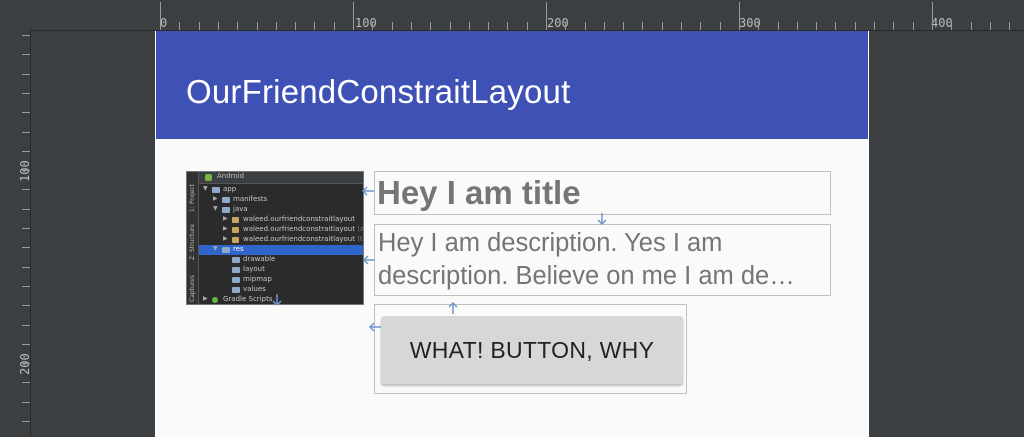  Describe the element at coordinates (235, 240) in the screenshot. I see `package-icon` at that location.